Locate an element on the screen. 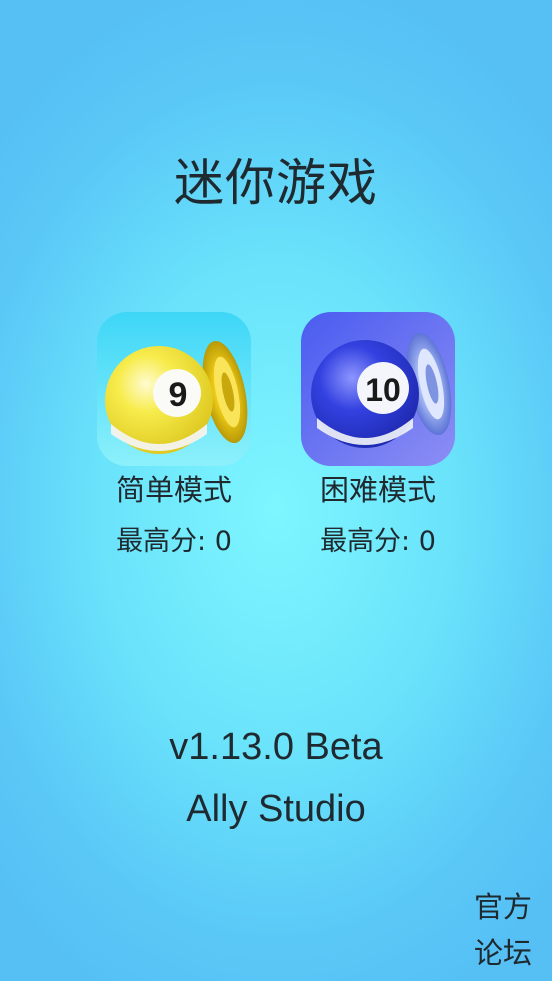  yellow-nine-ball-icon: 9 is located at coordinates (174, 389).